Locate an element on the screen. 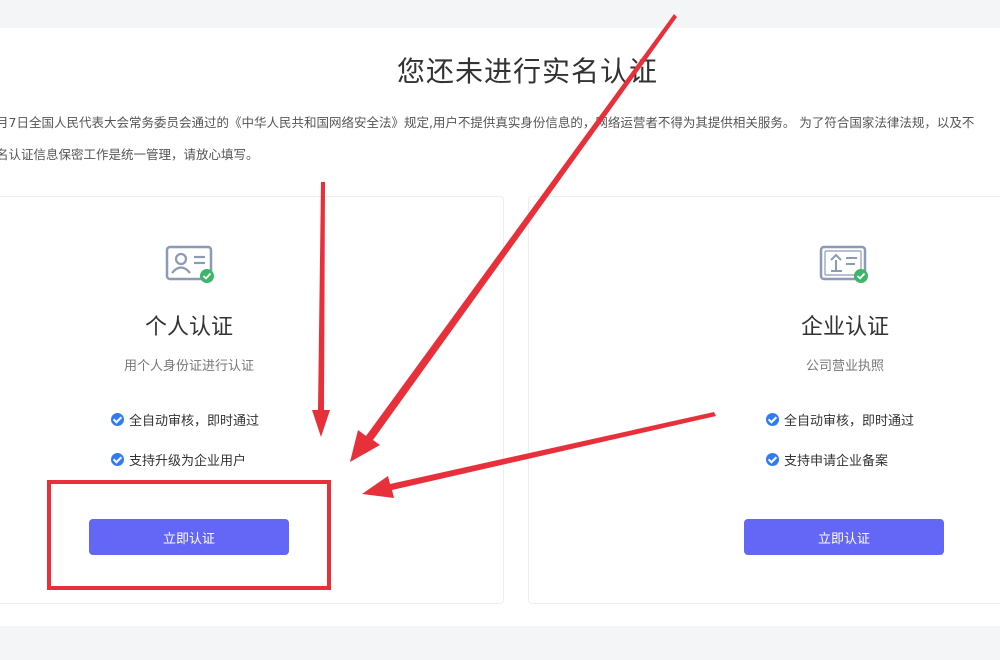 Image resolution: width=1000 pixels, height=660 pixels. personal-id-card-icon is located at coordinates (189, 264).